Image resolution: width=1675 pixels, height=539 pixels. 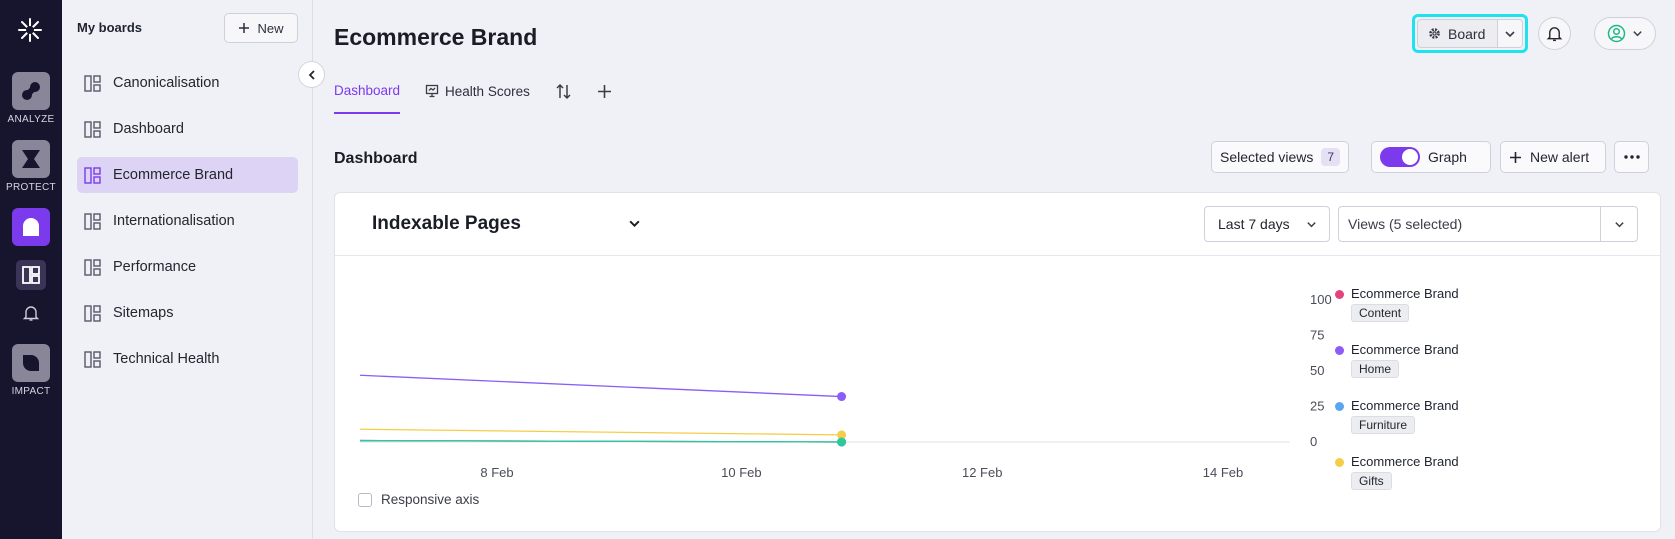 I want to click on rail-protect: PROTECT, so click(x=31, y=166).